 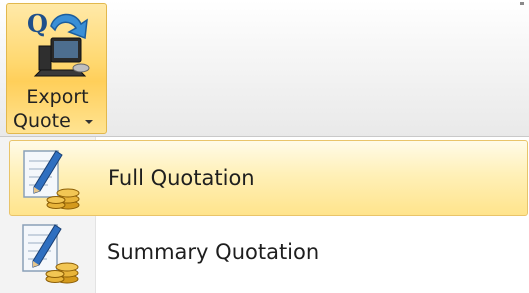 What do you see at coordinates (58, 43) in the screenshot?
I see `export-quote-icon: Q` at bounding box center [58, 43].